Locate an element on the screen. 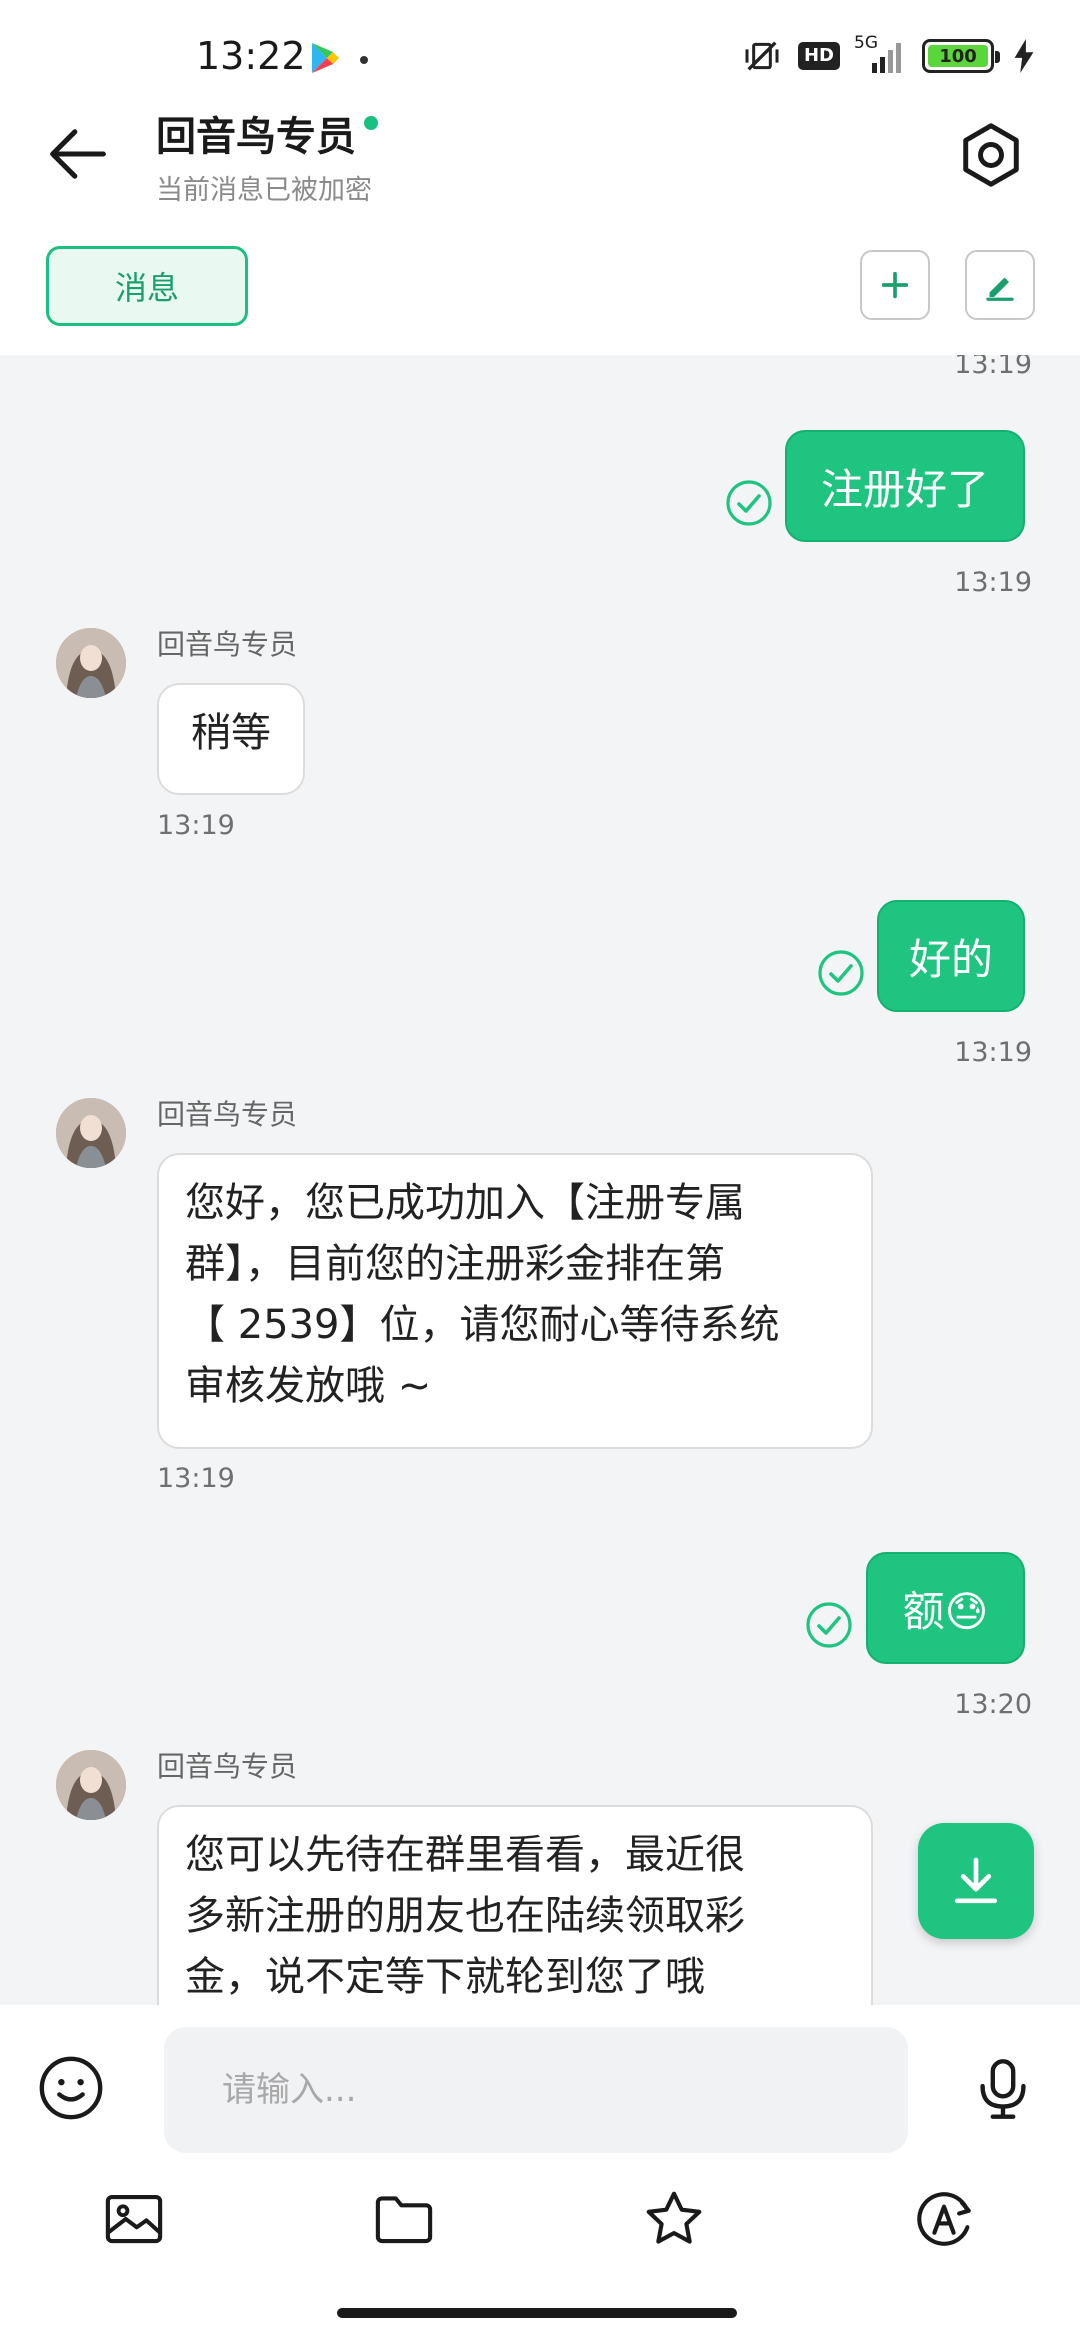 Image resolution: width=1080 pixels, height=2340 pixels. star-icon is located at coordinates (674, 2219).